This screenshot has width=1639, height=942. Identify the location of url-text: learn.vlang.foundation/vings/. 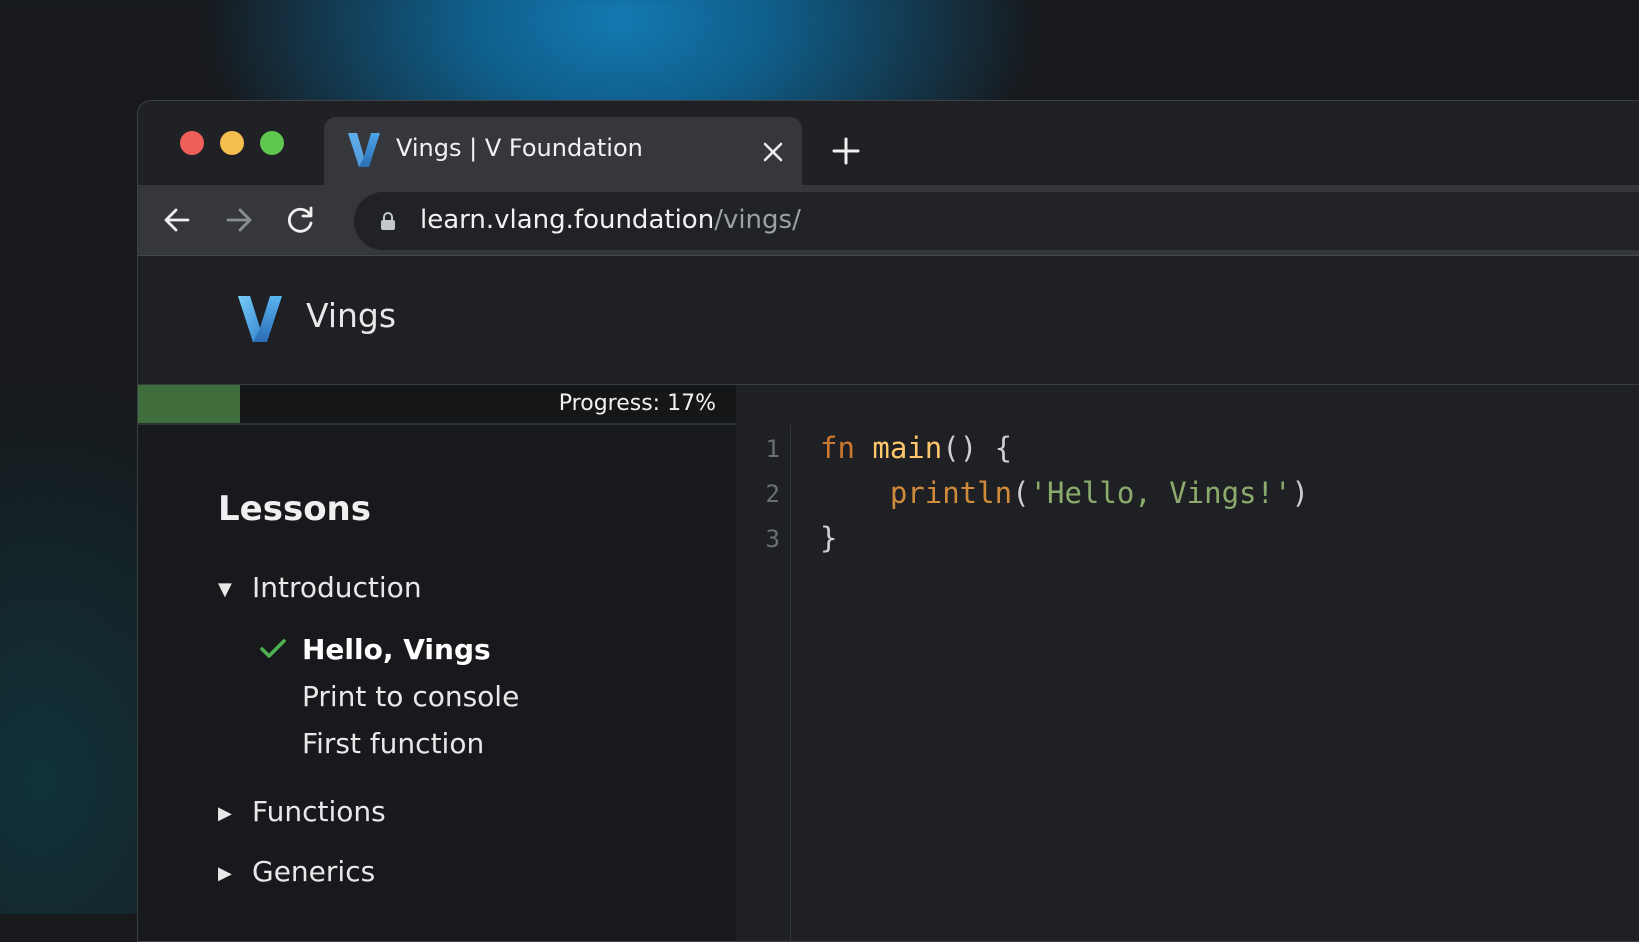
(610, 220).